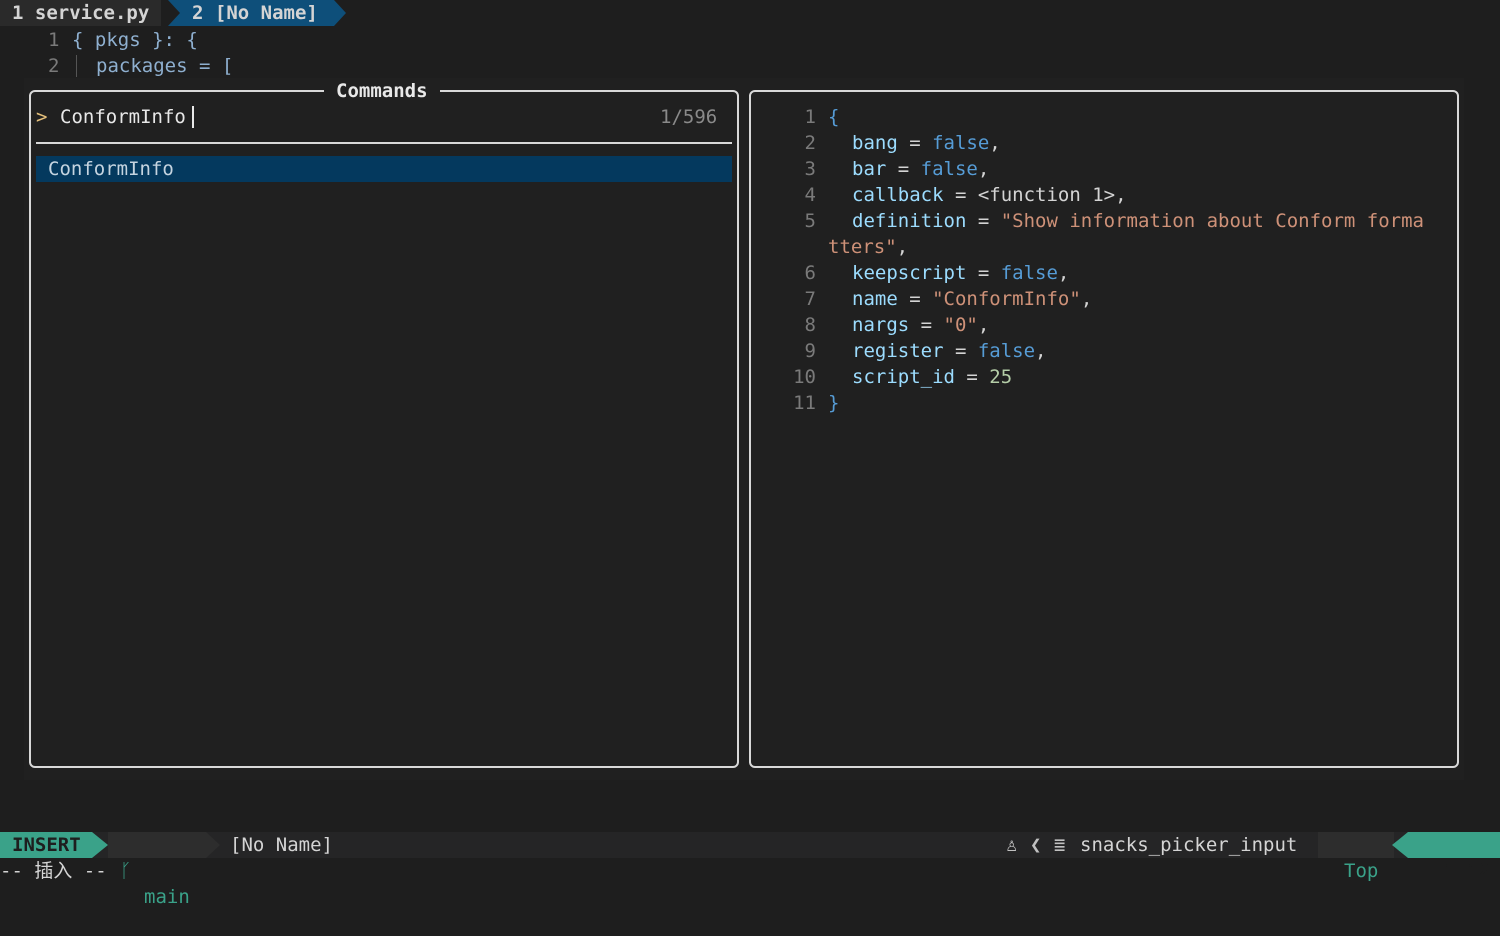 The image size is (1500, 936). What do you see at coordinates (123, 117) in the screenshot?
I see `search-input: ConformInfo` at bounding box center [123, 117].